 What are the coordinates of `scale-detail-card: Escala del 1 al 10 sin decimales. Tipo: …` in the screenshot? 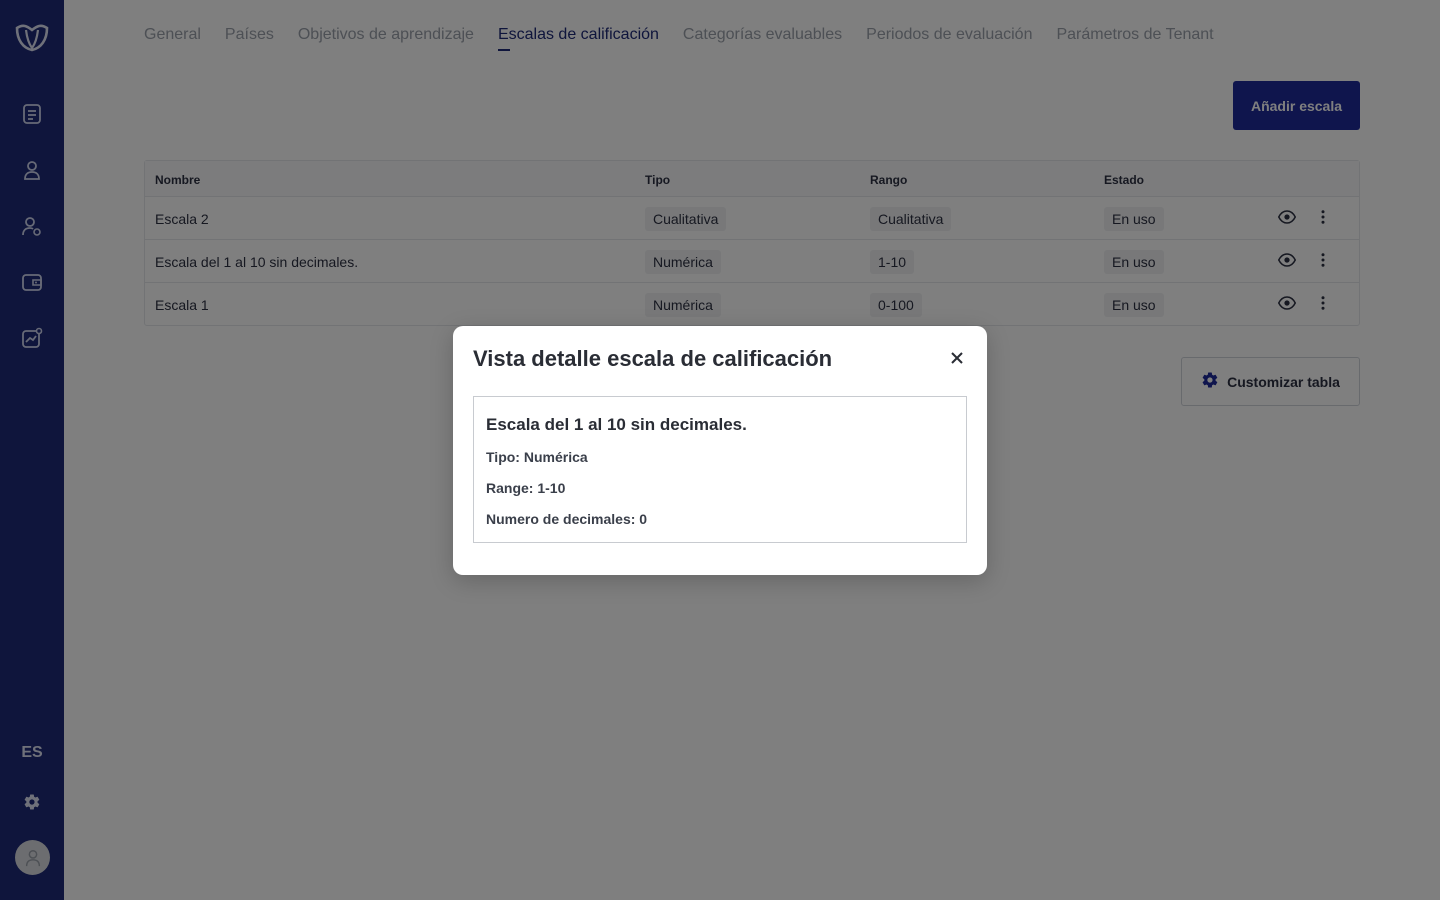 It's located at (720, 469).